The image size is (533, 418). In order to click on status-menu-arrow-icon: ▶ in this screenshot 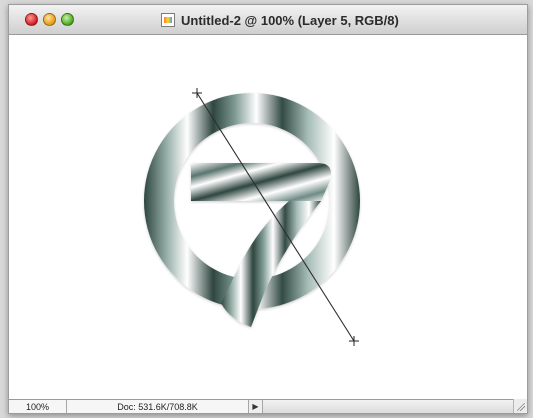, I will do `click(256, 406)`.